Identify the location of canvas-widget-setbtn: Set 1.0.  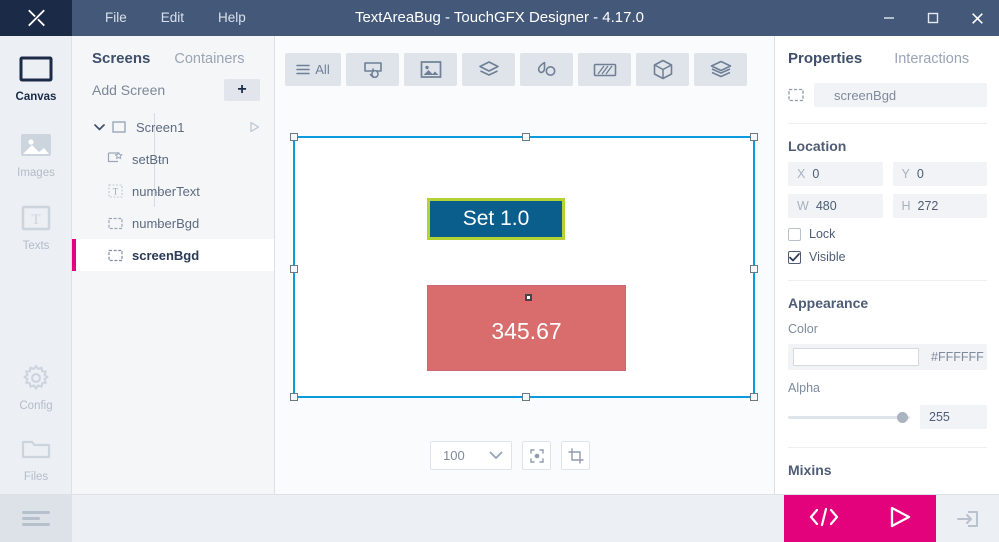
(496, 219).